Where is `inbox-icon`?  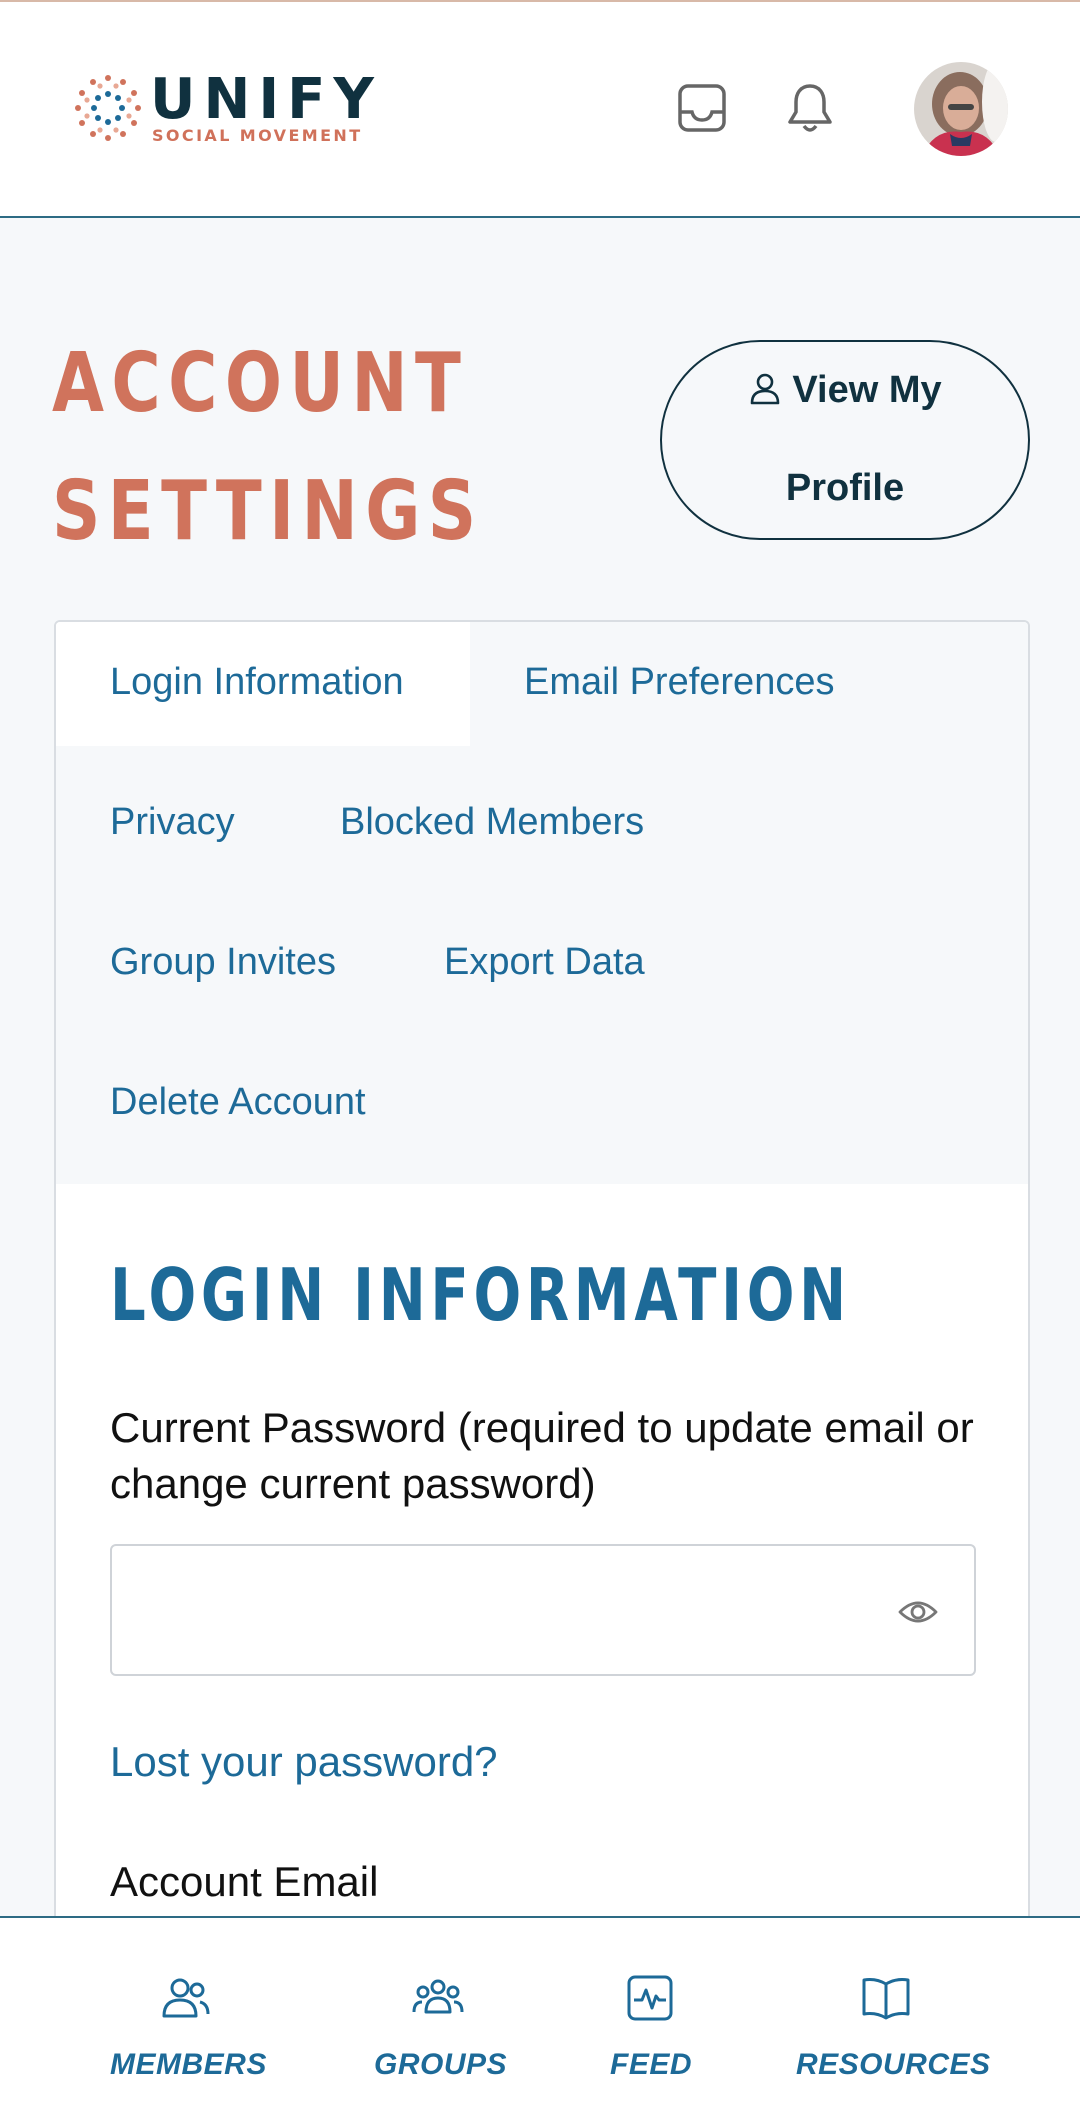 inbox-icon is located at coordinates (702, 108).